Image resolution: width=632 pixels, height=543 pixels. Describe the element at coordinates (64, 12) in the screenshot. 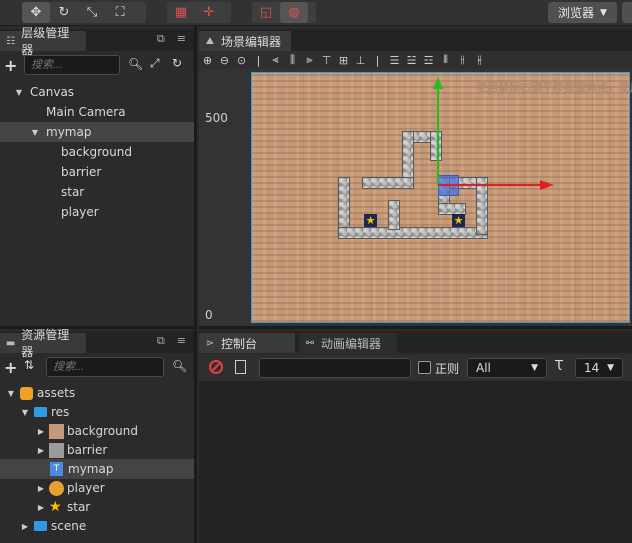

I see `rotate-tool-icon: ↻` at that location.